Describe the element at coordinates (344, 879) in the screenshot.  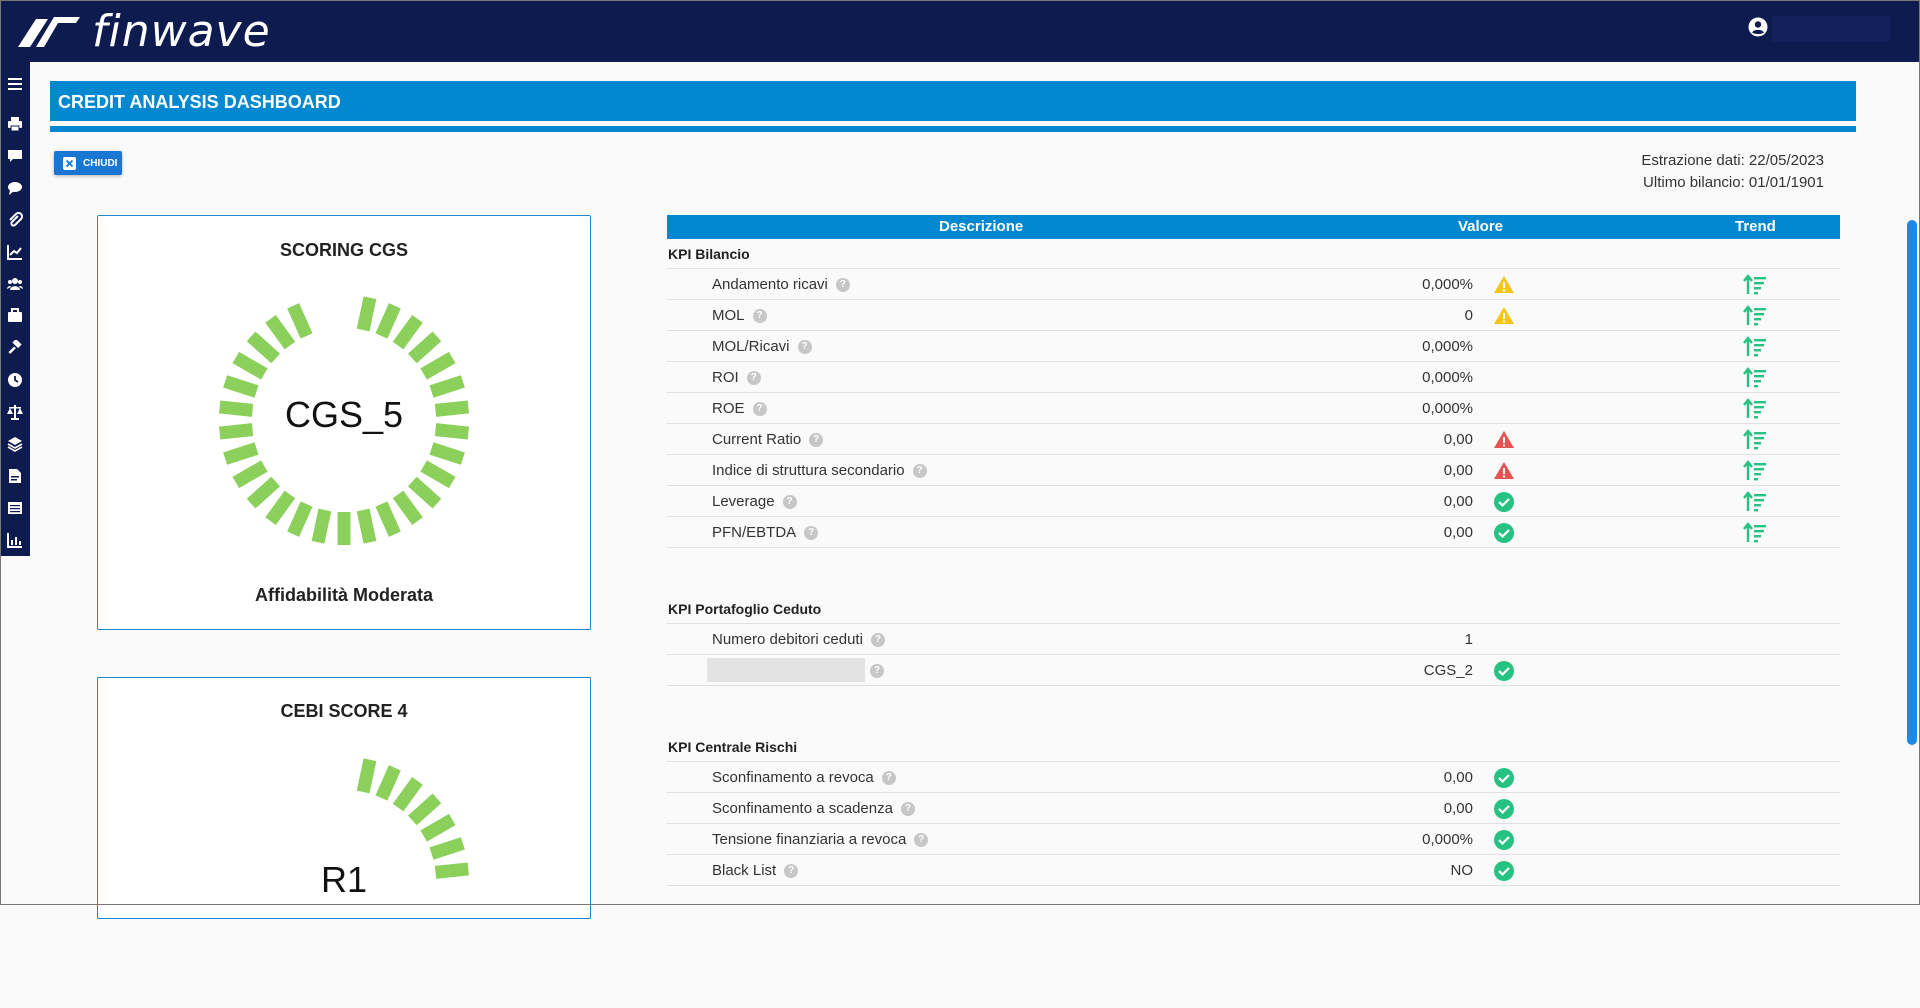
I see `cebi-score-value: R1` at that location.